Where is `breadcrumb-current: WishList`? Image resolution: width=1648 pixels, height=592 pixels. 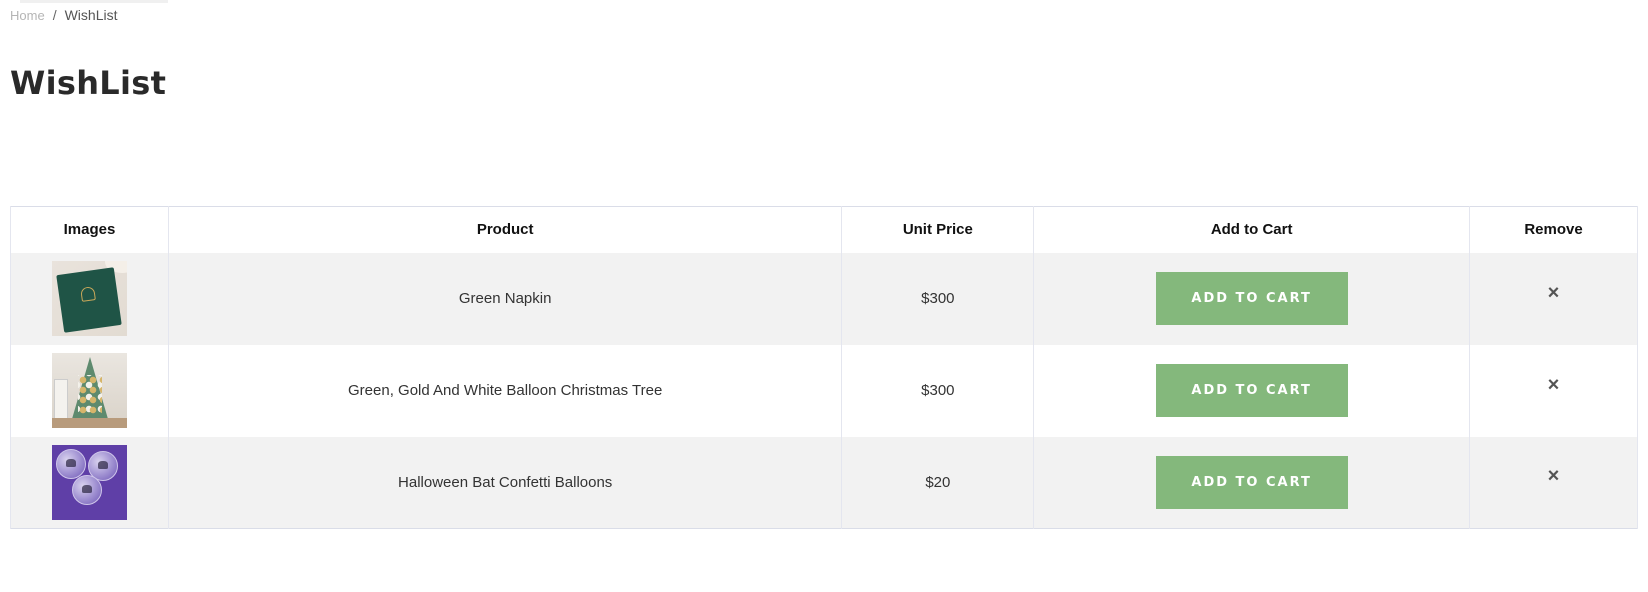 breadcrumb-current: WishList is located at coordinates (91, 15).